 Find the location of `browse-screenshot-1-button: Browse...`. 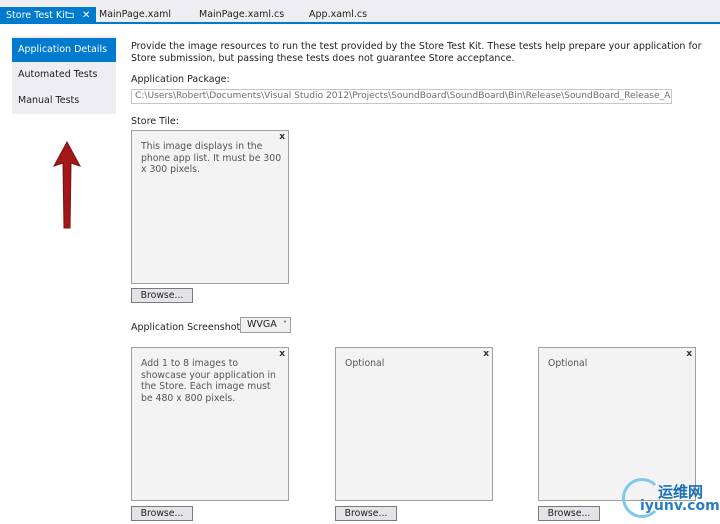

browse-screenshot-1-button: Browse... is located at coordinates (162, 513).